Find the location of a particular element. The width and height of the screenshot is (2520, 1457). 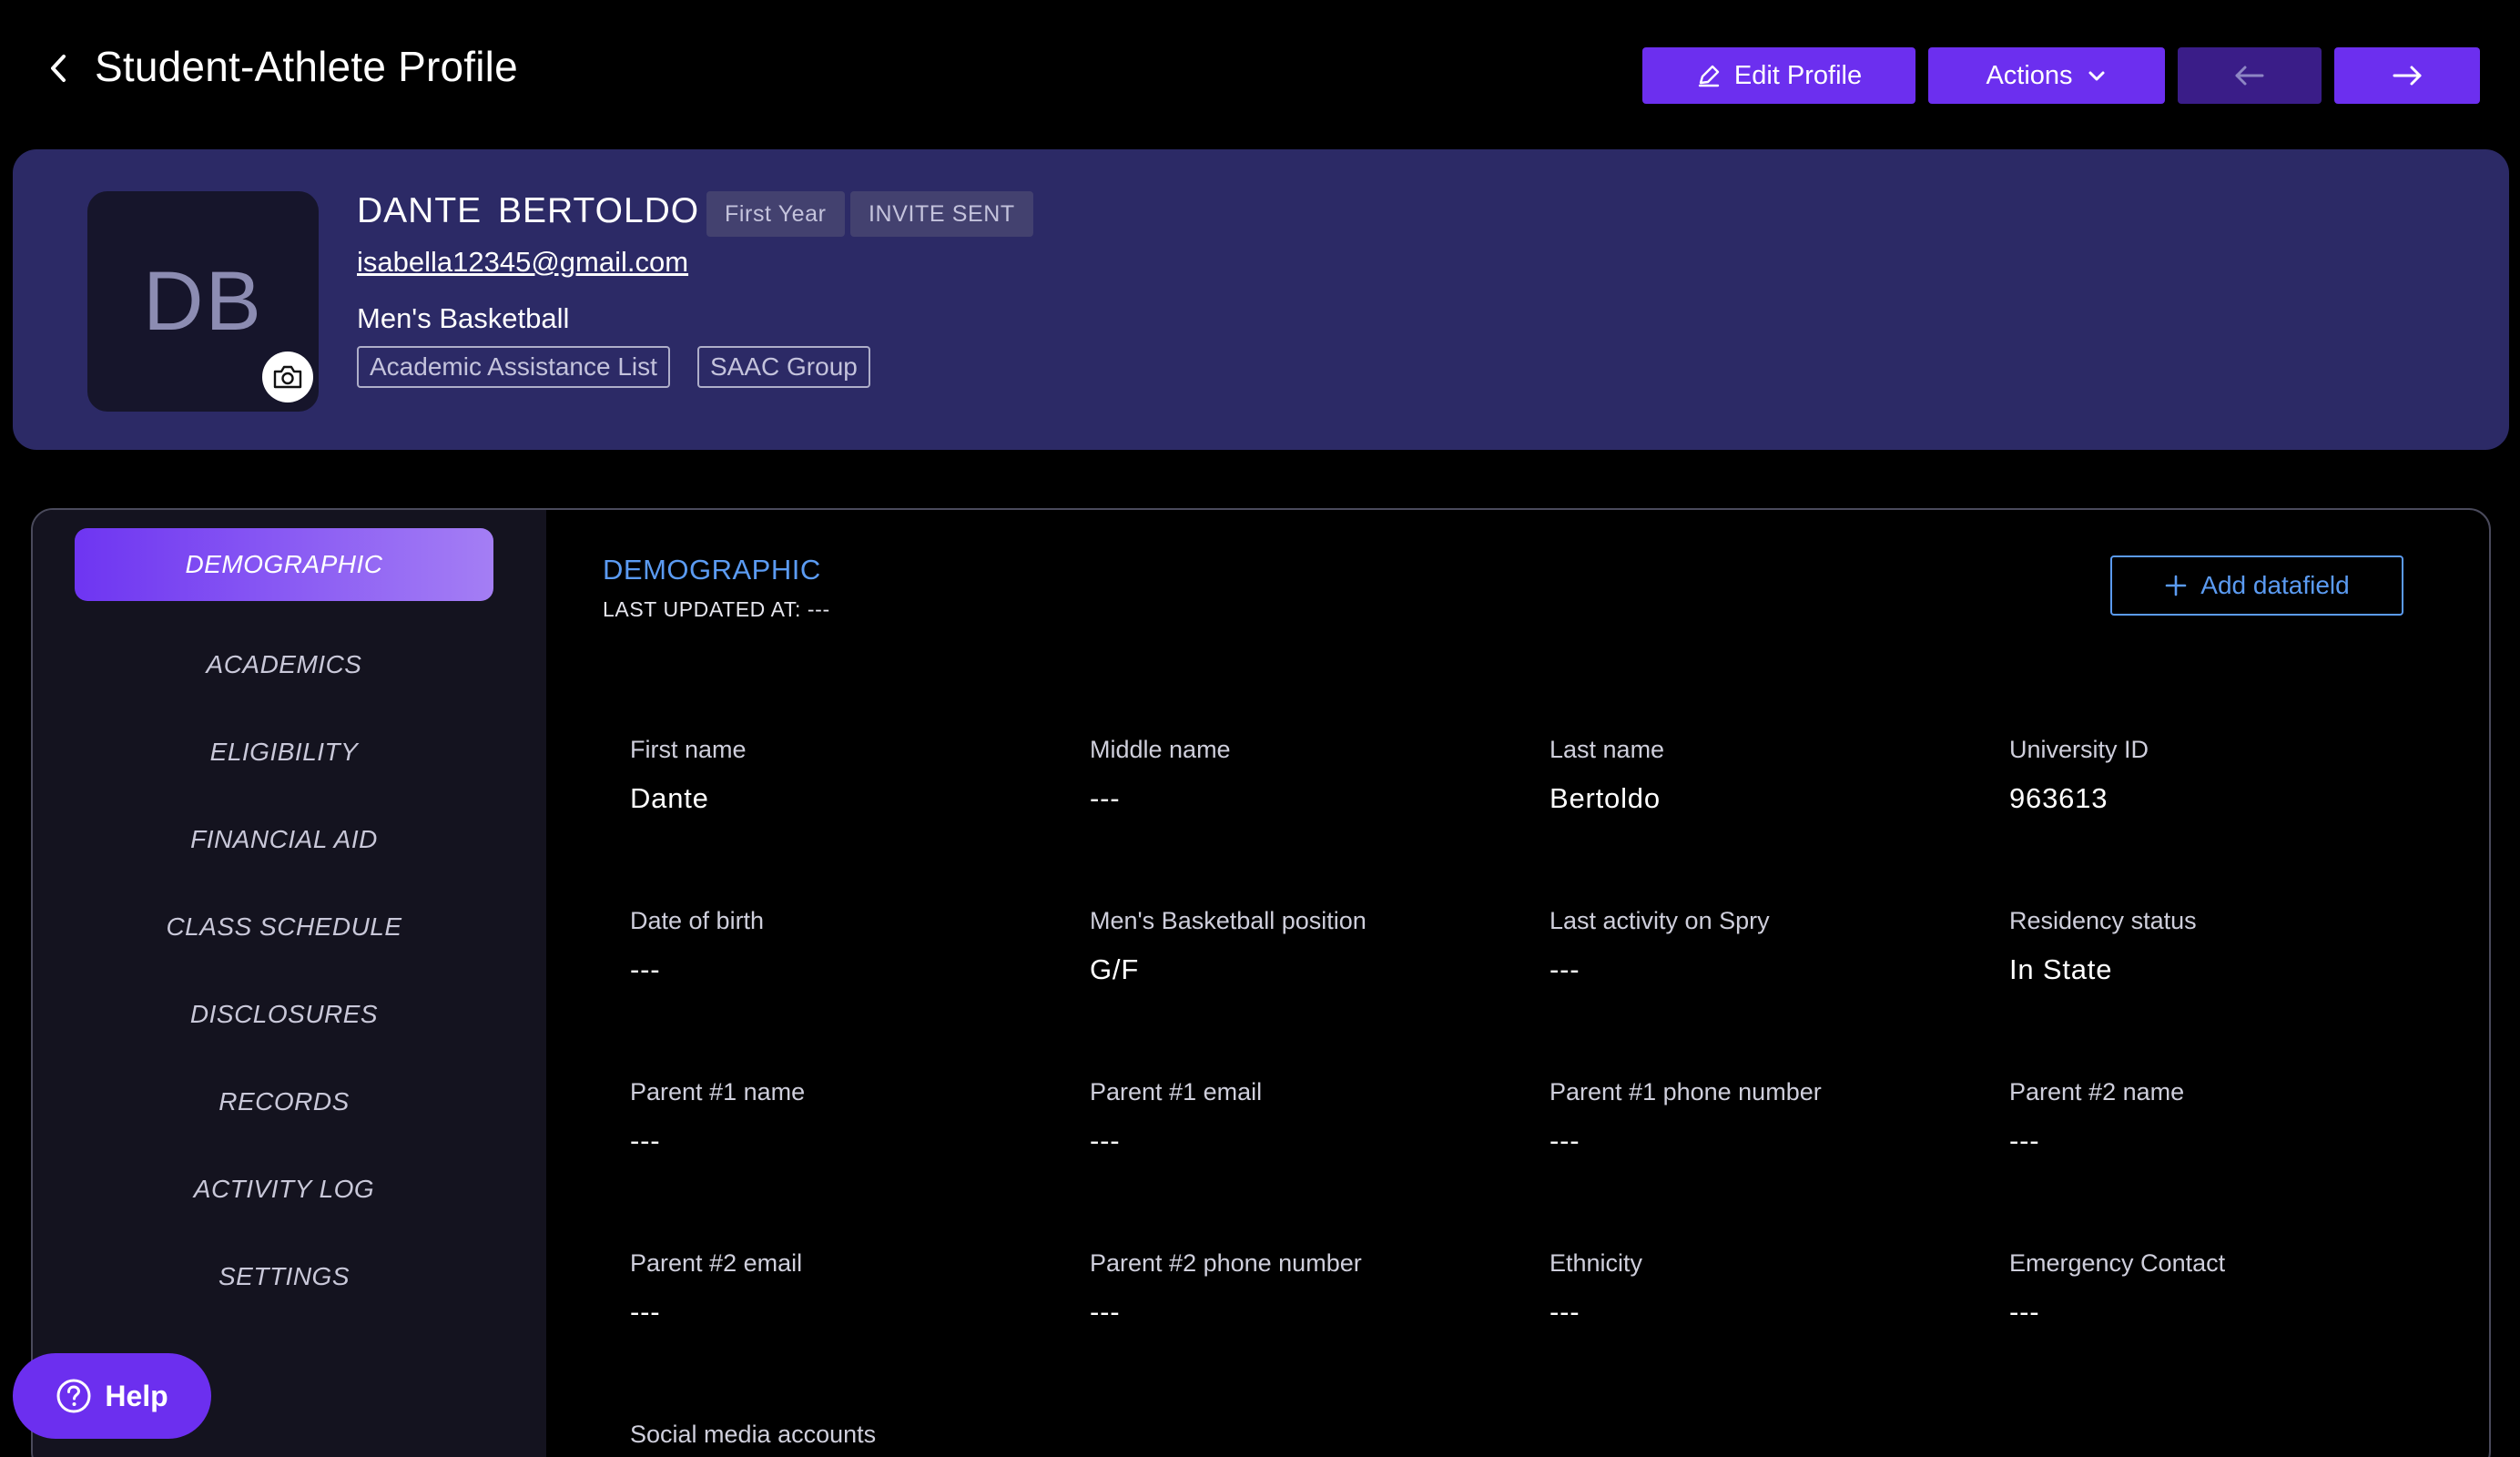

field-label: Last activity on Spry is located at coordinates (1660, 920).